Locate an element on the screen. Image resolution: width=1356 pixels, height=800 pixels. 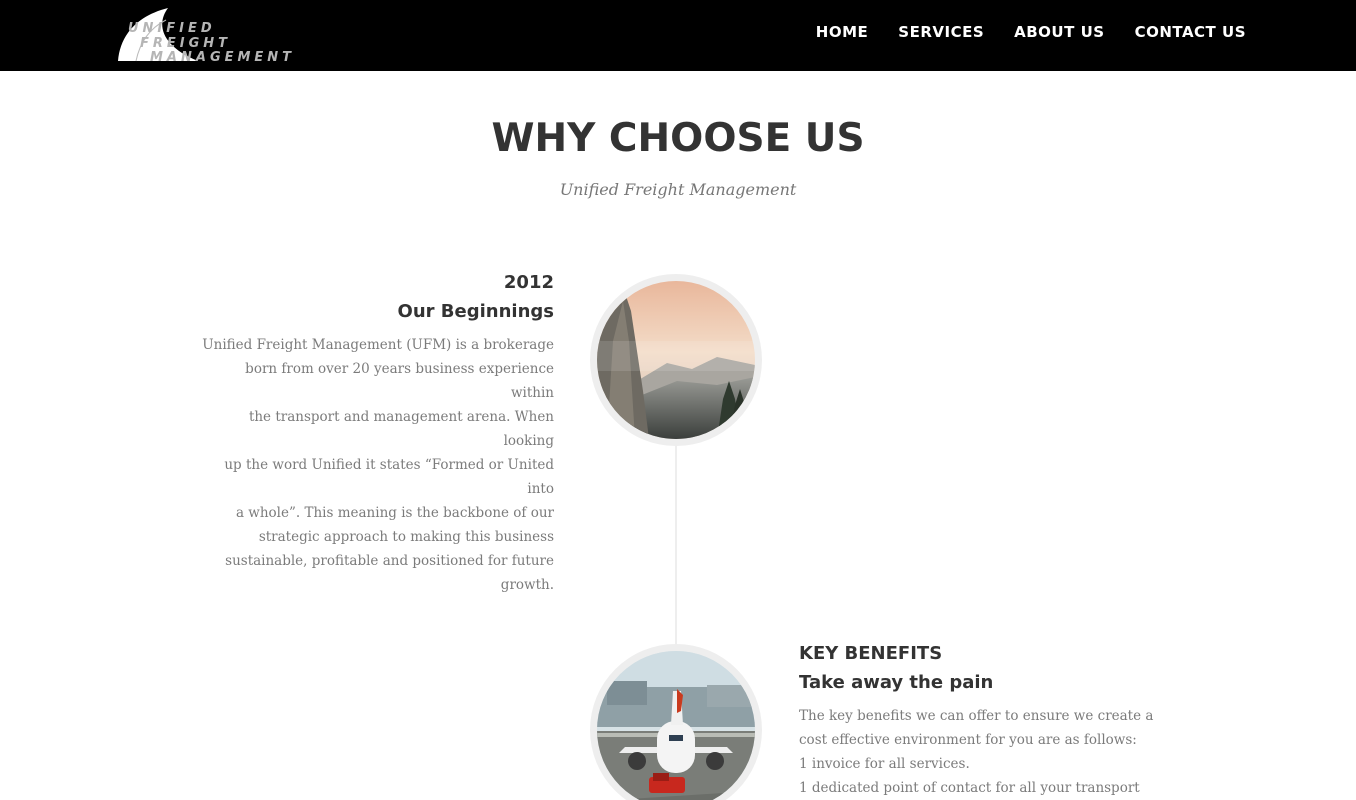
timeline-item-year: 2012 is located at coordinates (528, 282).